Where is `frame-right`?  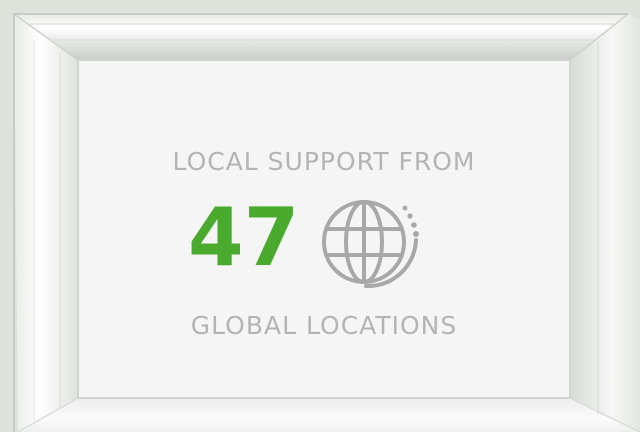
frame-right is located at coordinates (605, 223).